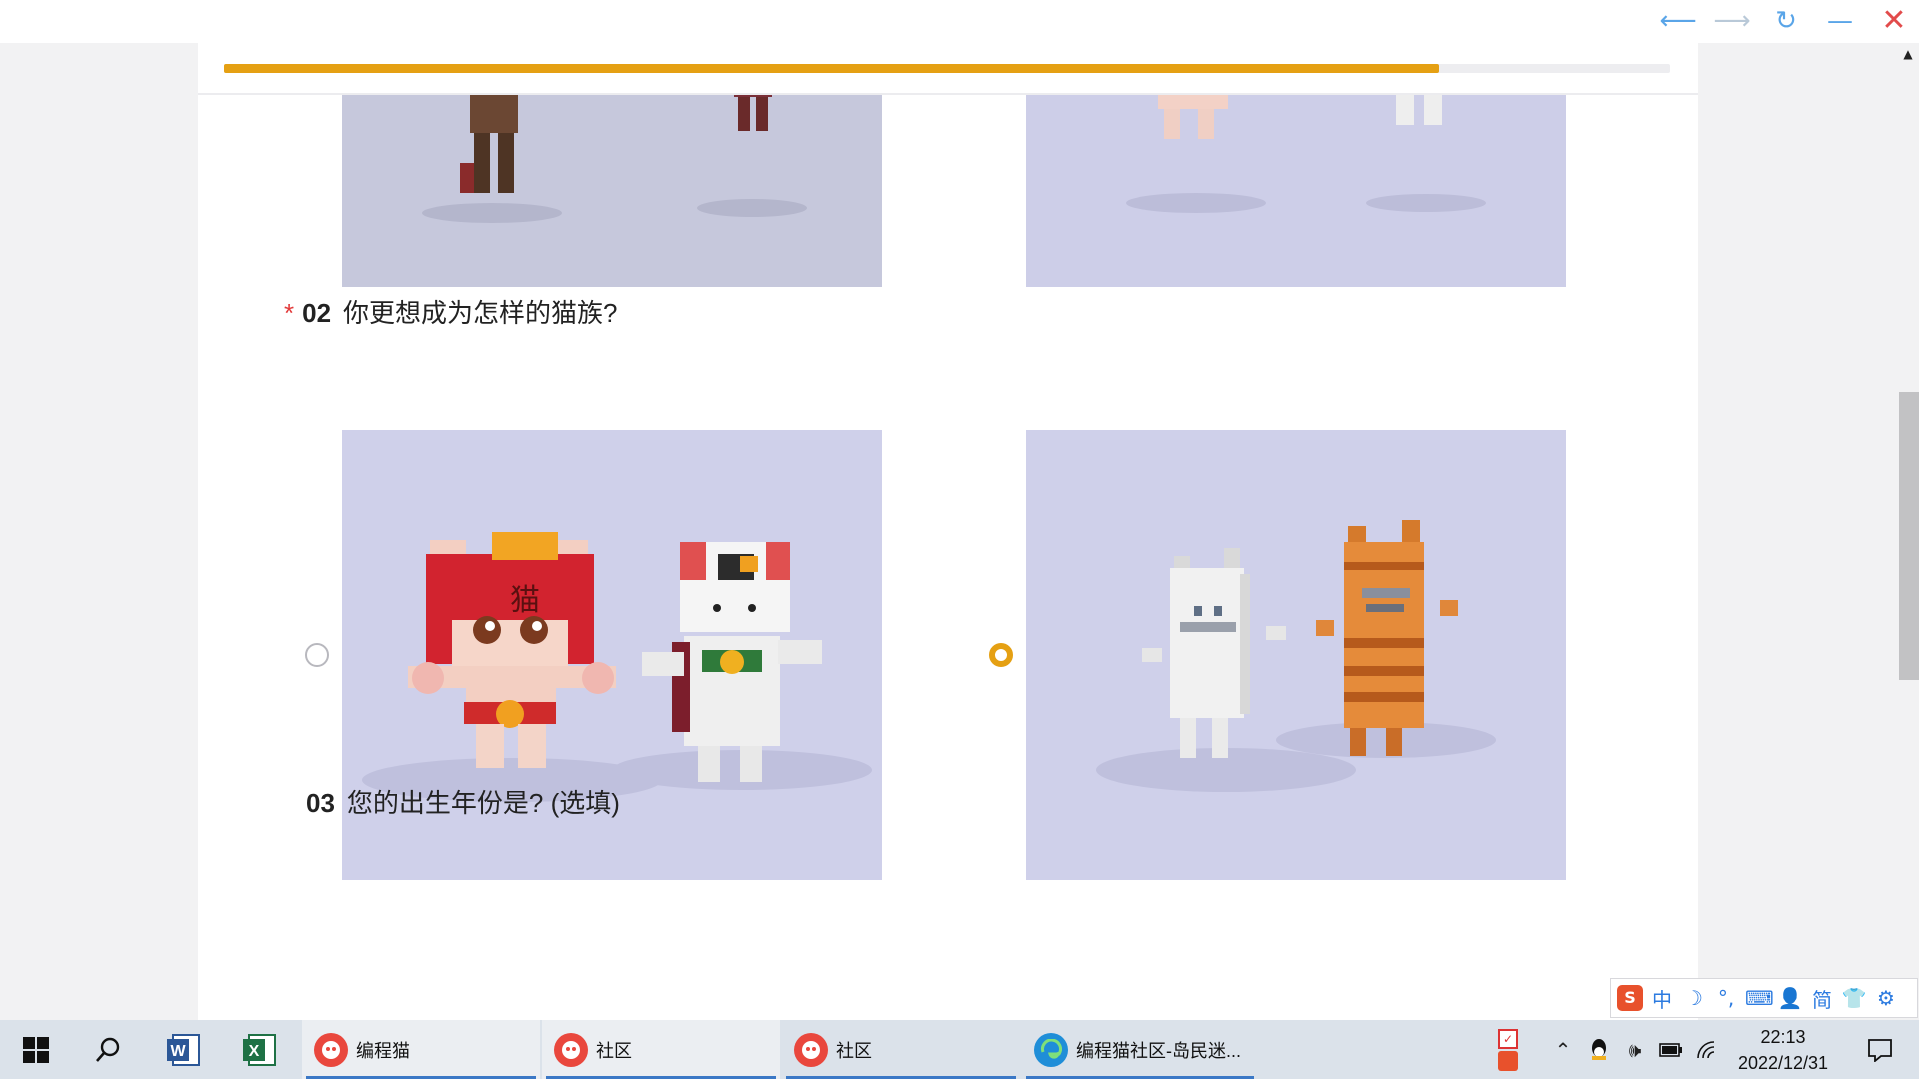  What do you see at coordinates (1732, 21) in the screenshot?
I see `forward-arrow-icon: ⟶` at bounding box center [1732, 21].